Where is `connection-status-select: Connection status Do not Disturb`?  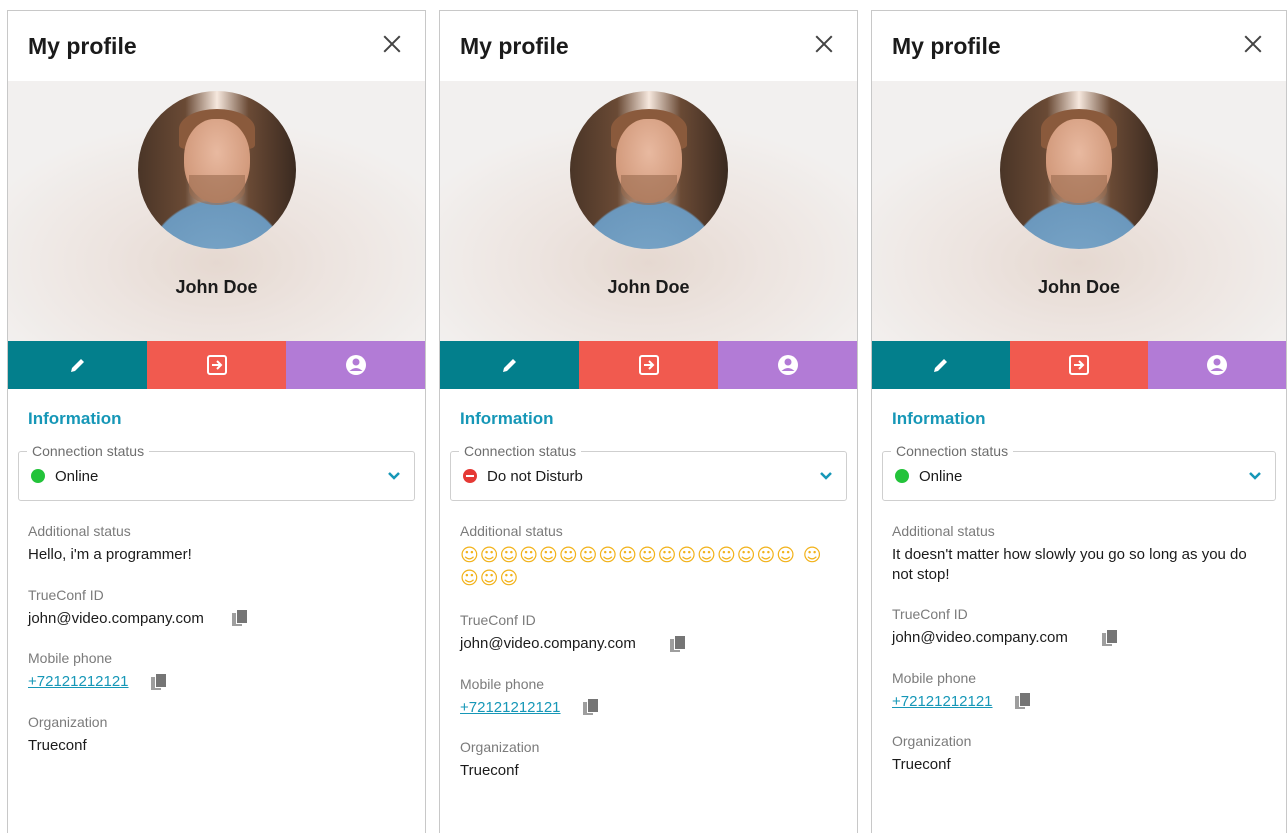
connection-status-select: Connection status Do not Disturb is located at coordinates (648, 472).